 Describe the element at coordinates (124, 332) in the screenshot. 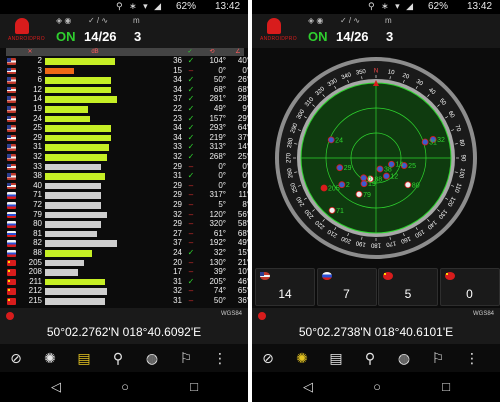

I see `coordinates: 50°02.2762'N 018°40.6092'E` at that location.